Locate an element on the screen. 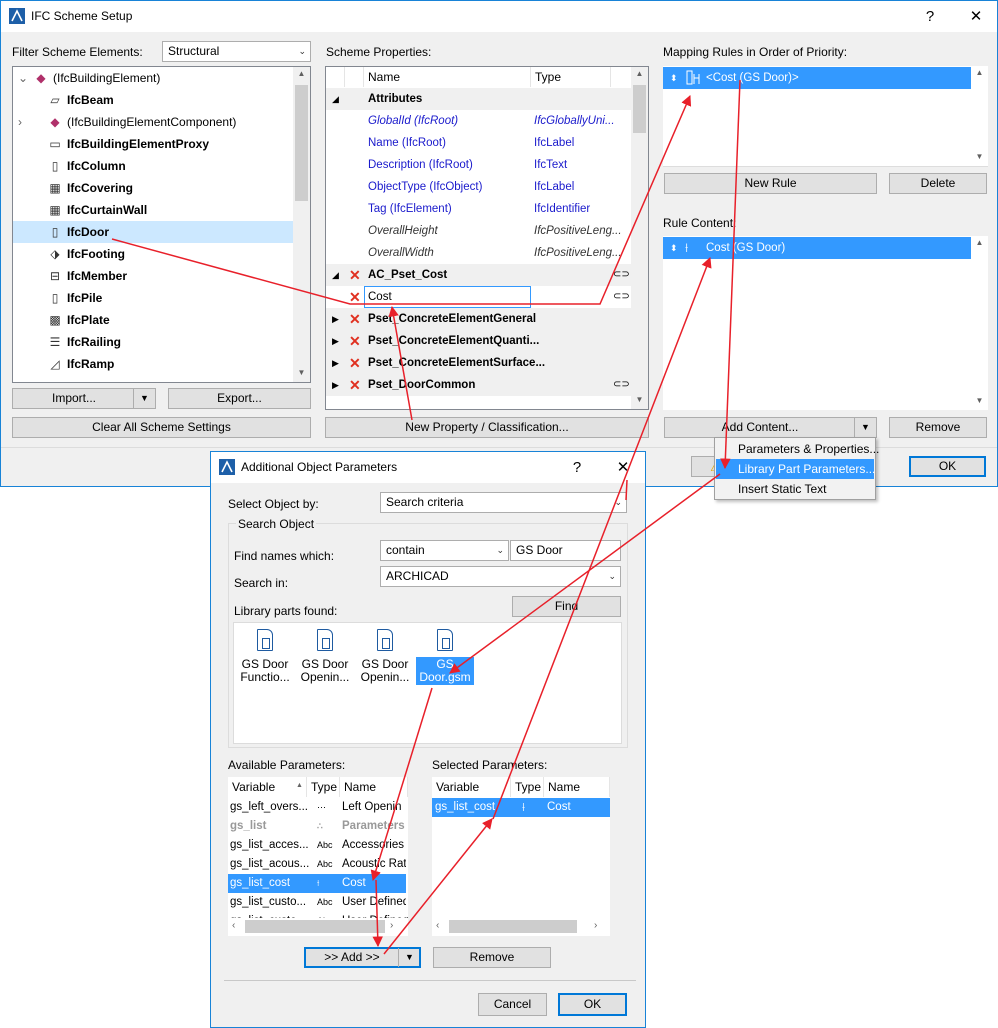 The width and height of the screenshot is (998, 1028). add-content-button: Add Content... ▼ is located at coordinates (770, 427).